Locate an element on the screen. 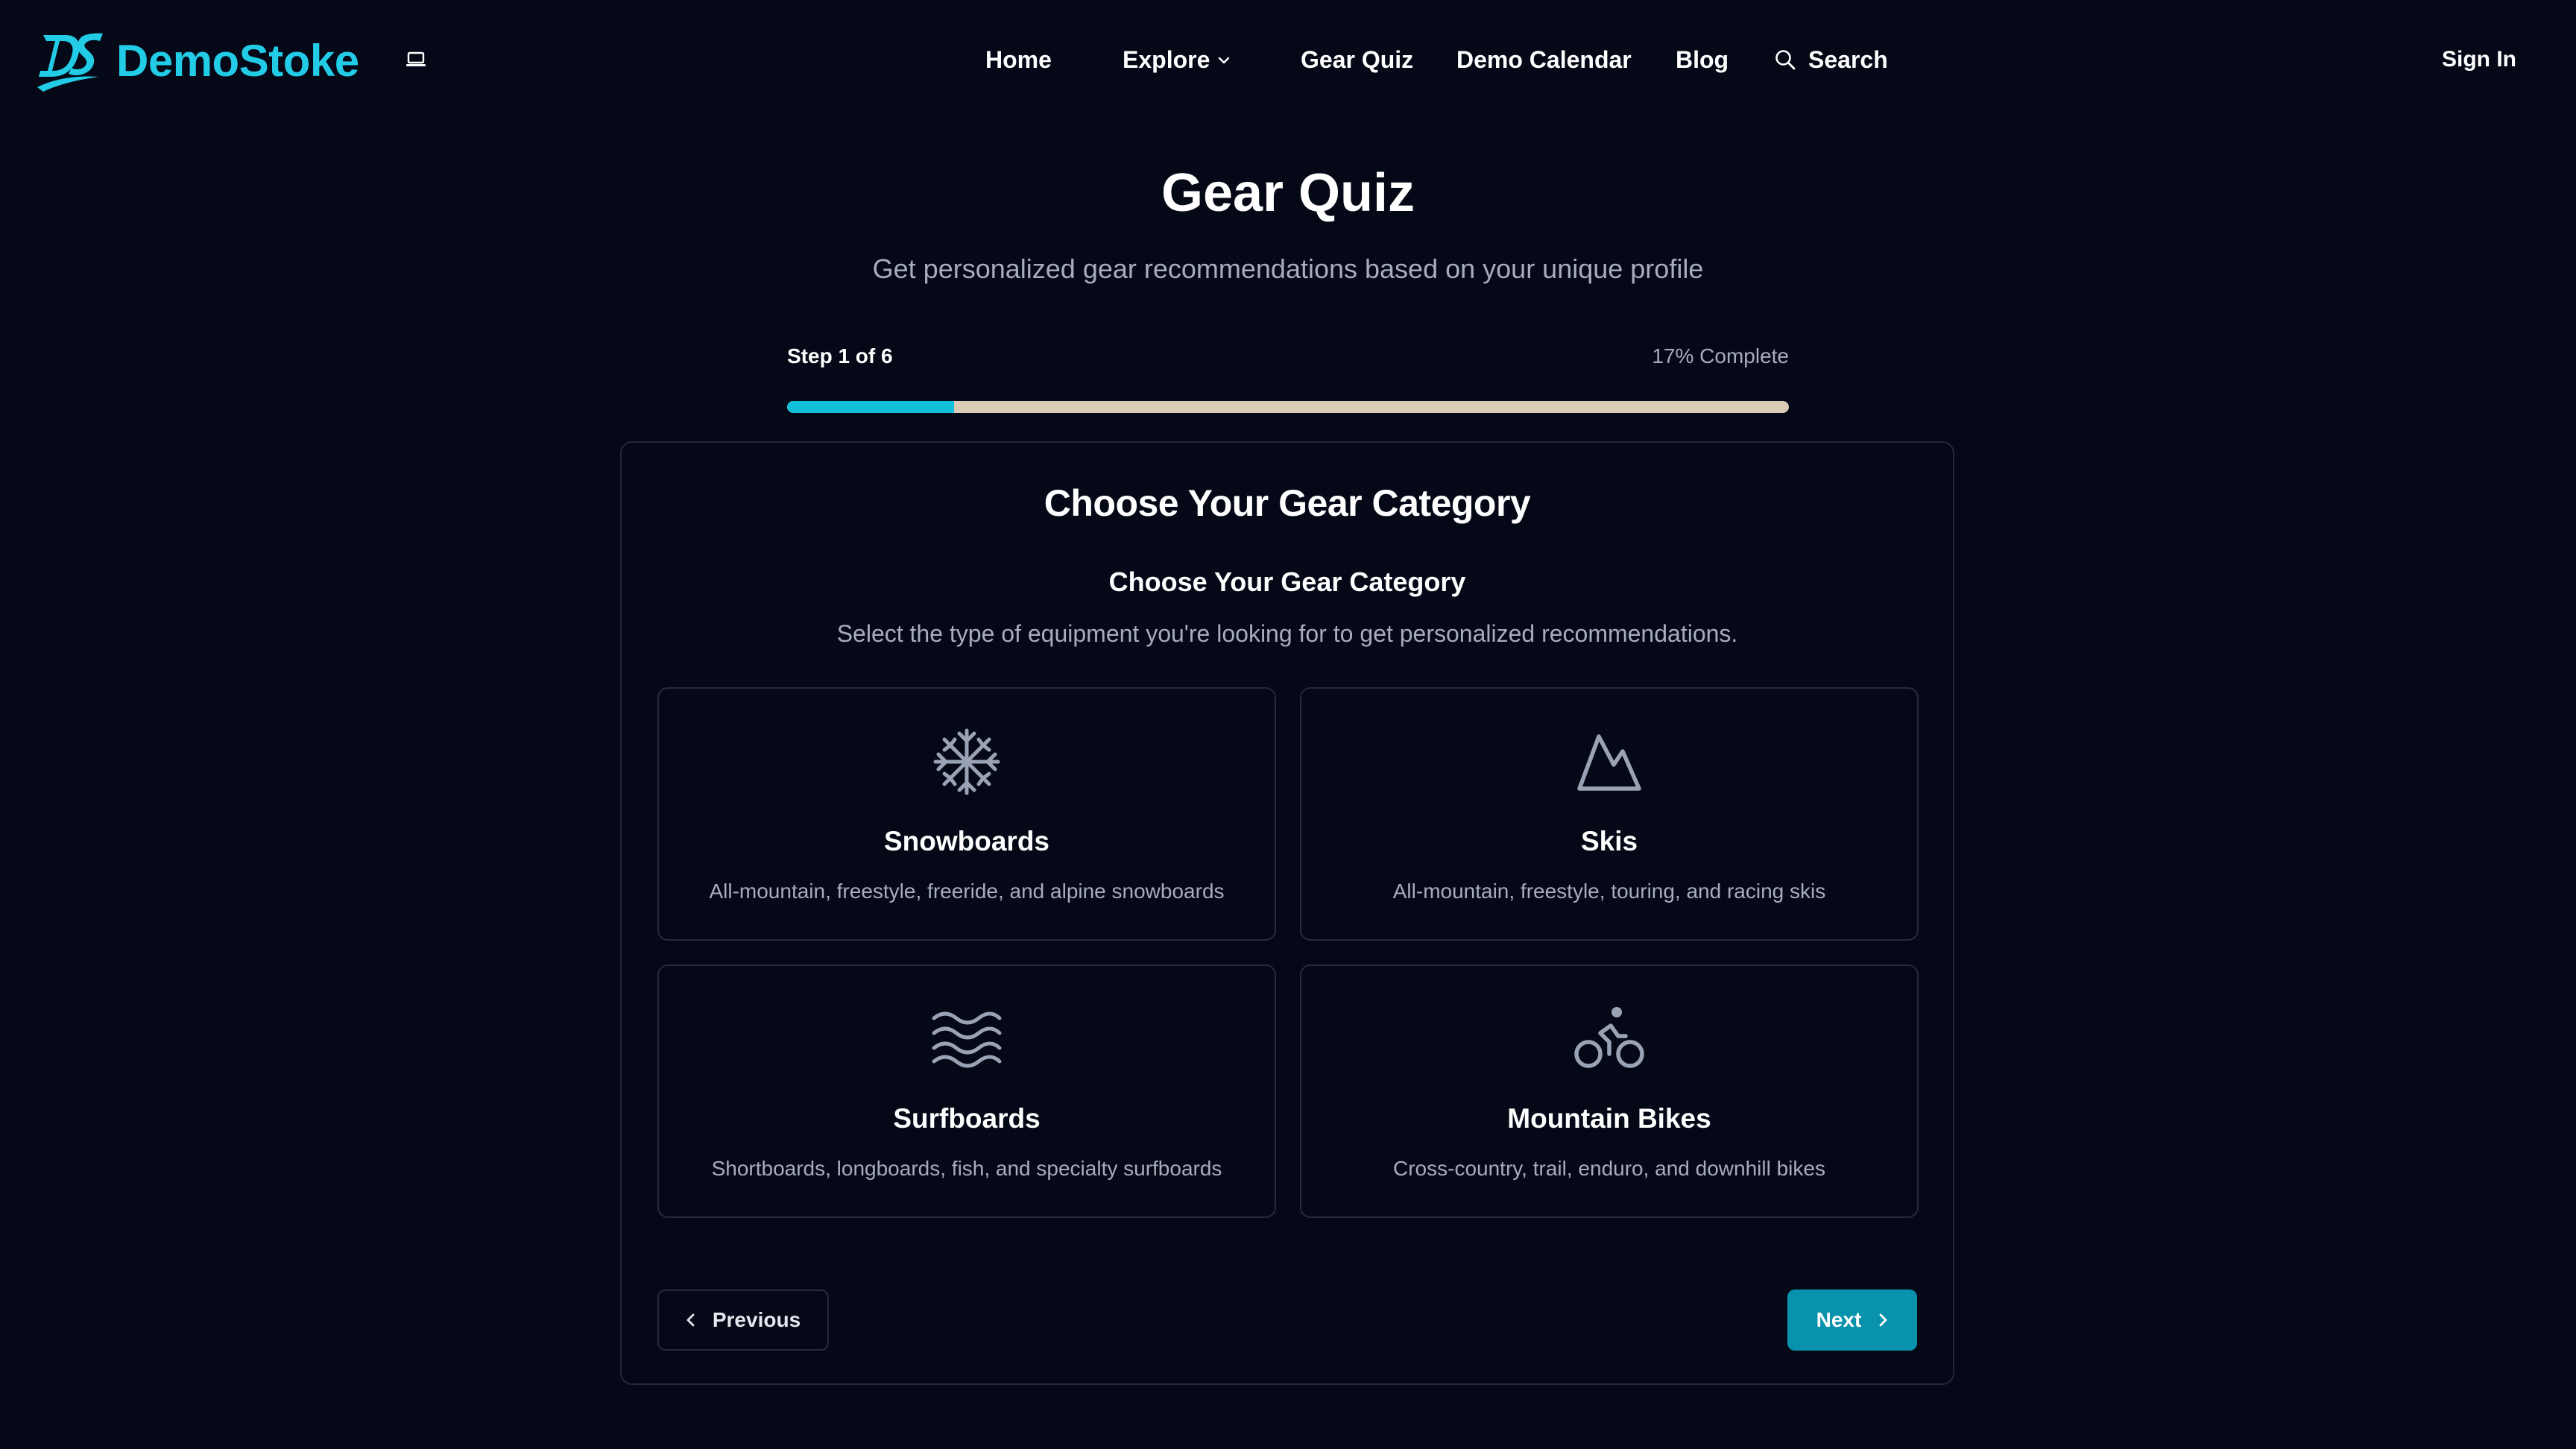 Image resolution: width=2576 pixels, height=1449 pixels. percent-complete: 17% Complete is located at coordinates (1720, 355).